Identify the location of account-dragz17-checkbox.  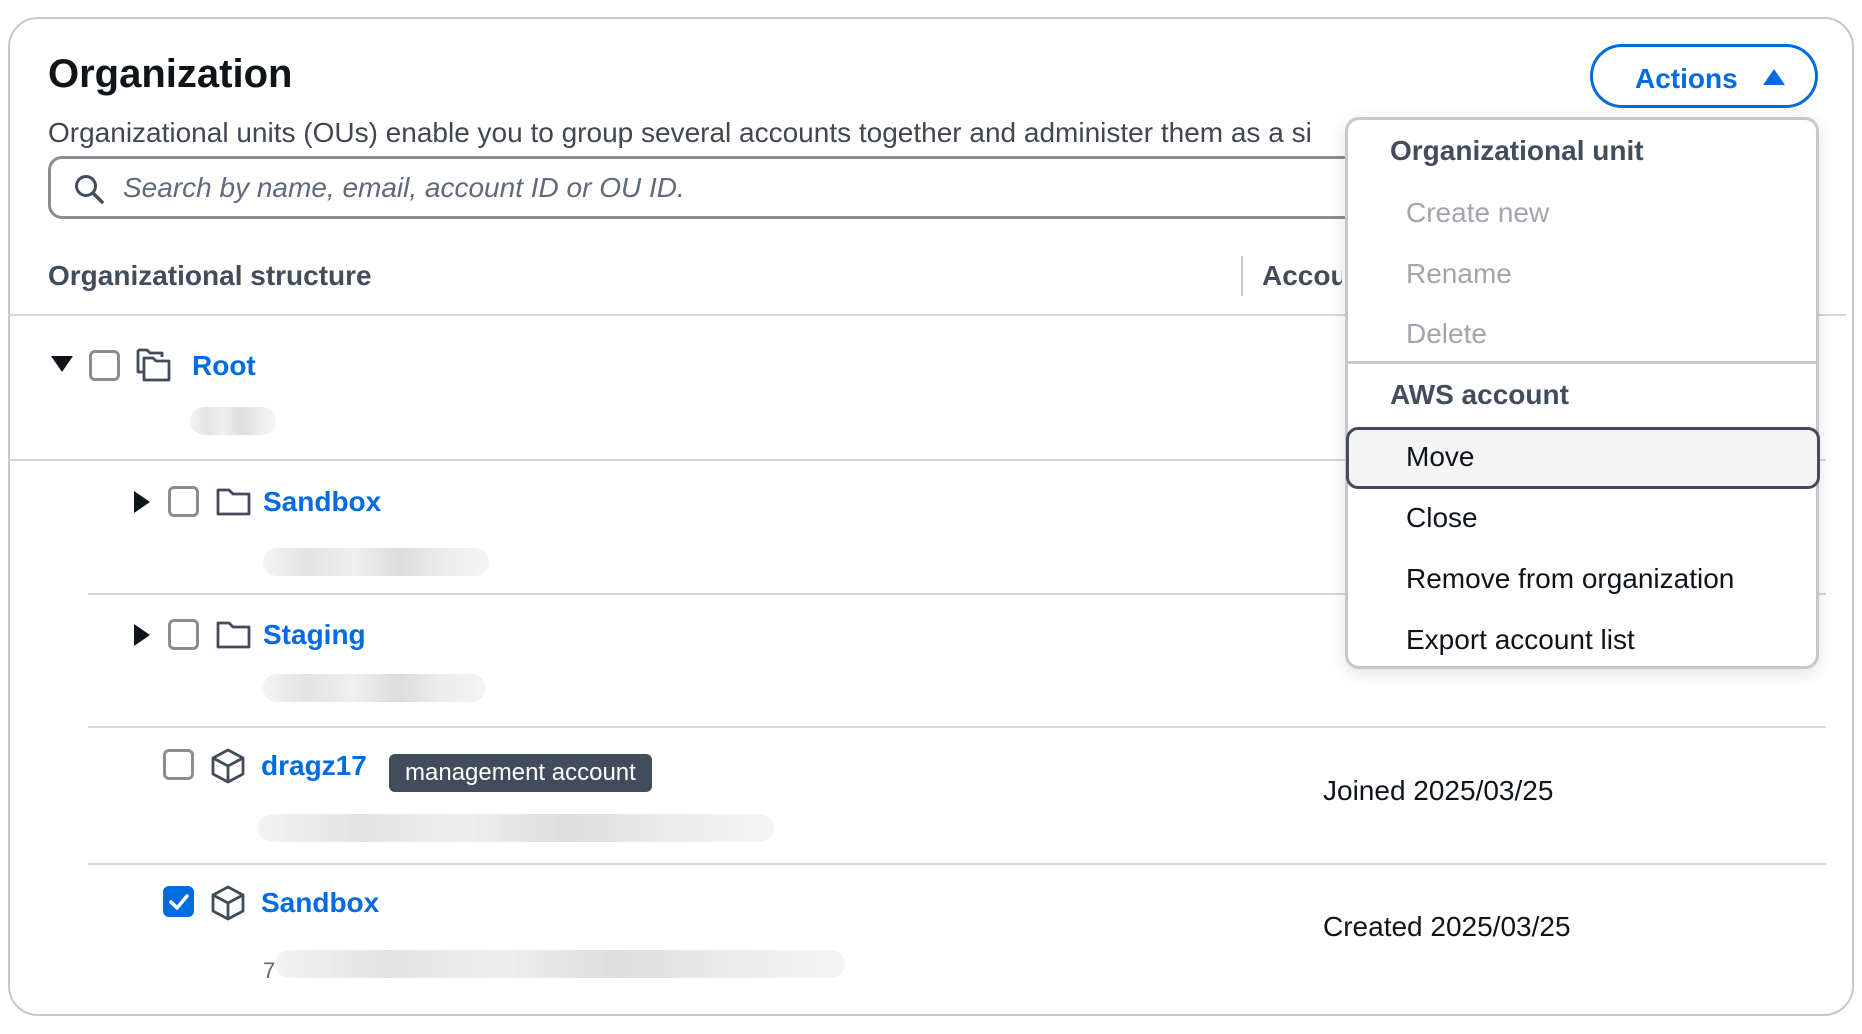
(178, 764).